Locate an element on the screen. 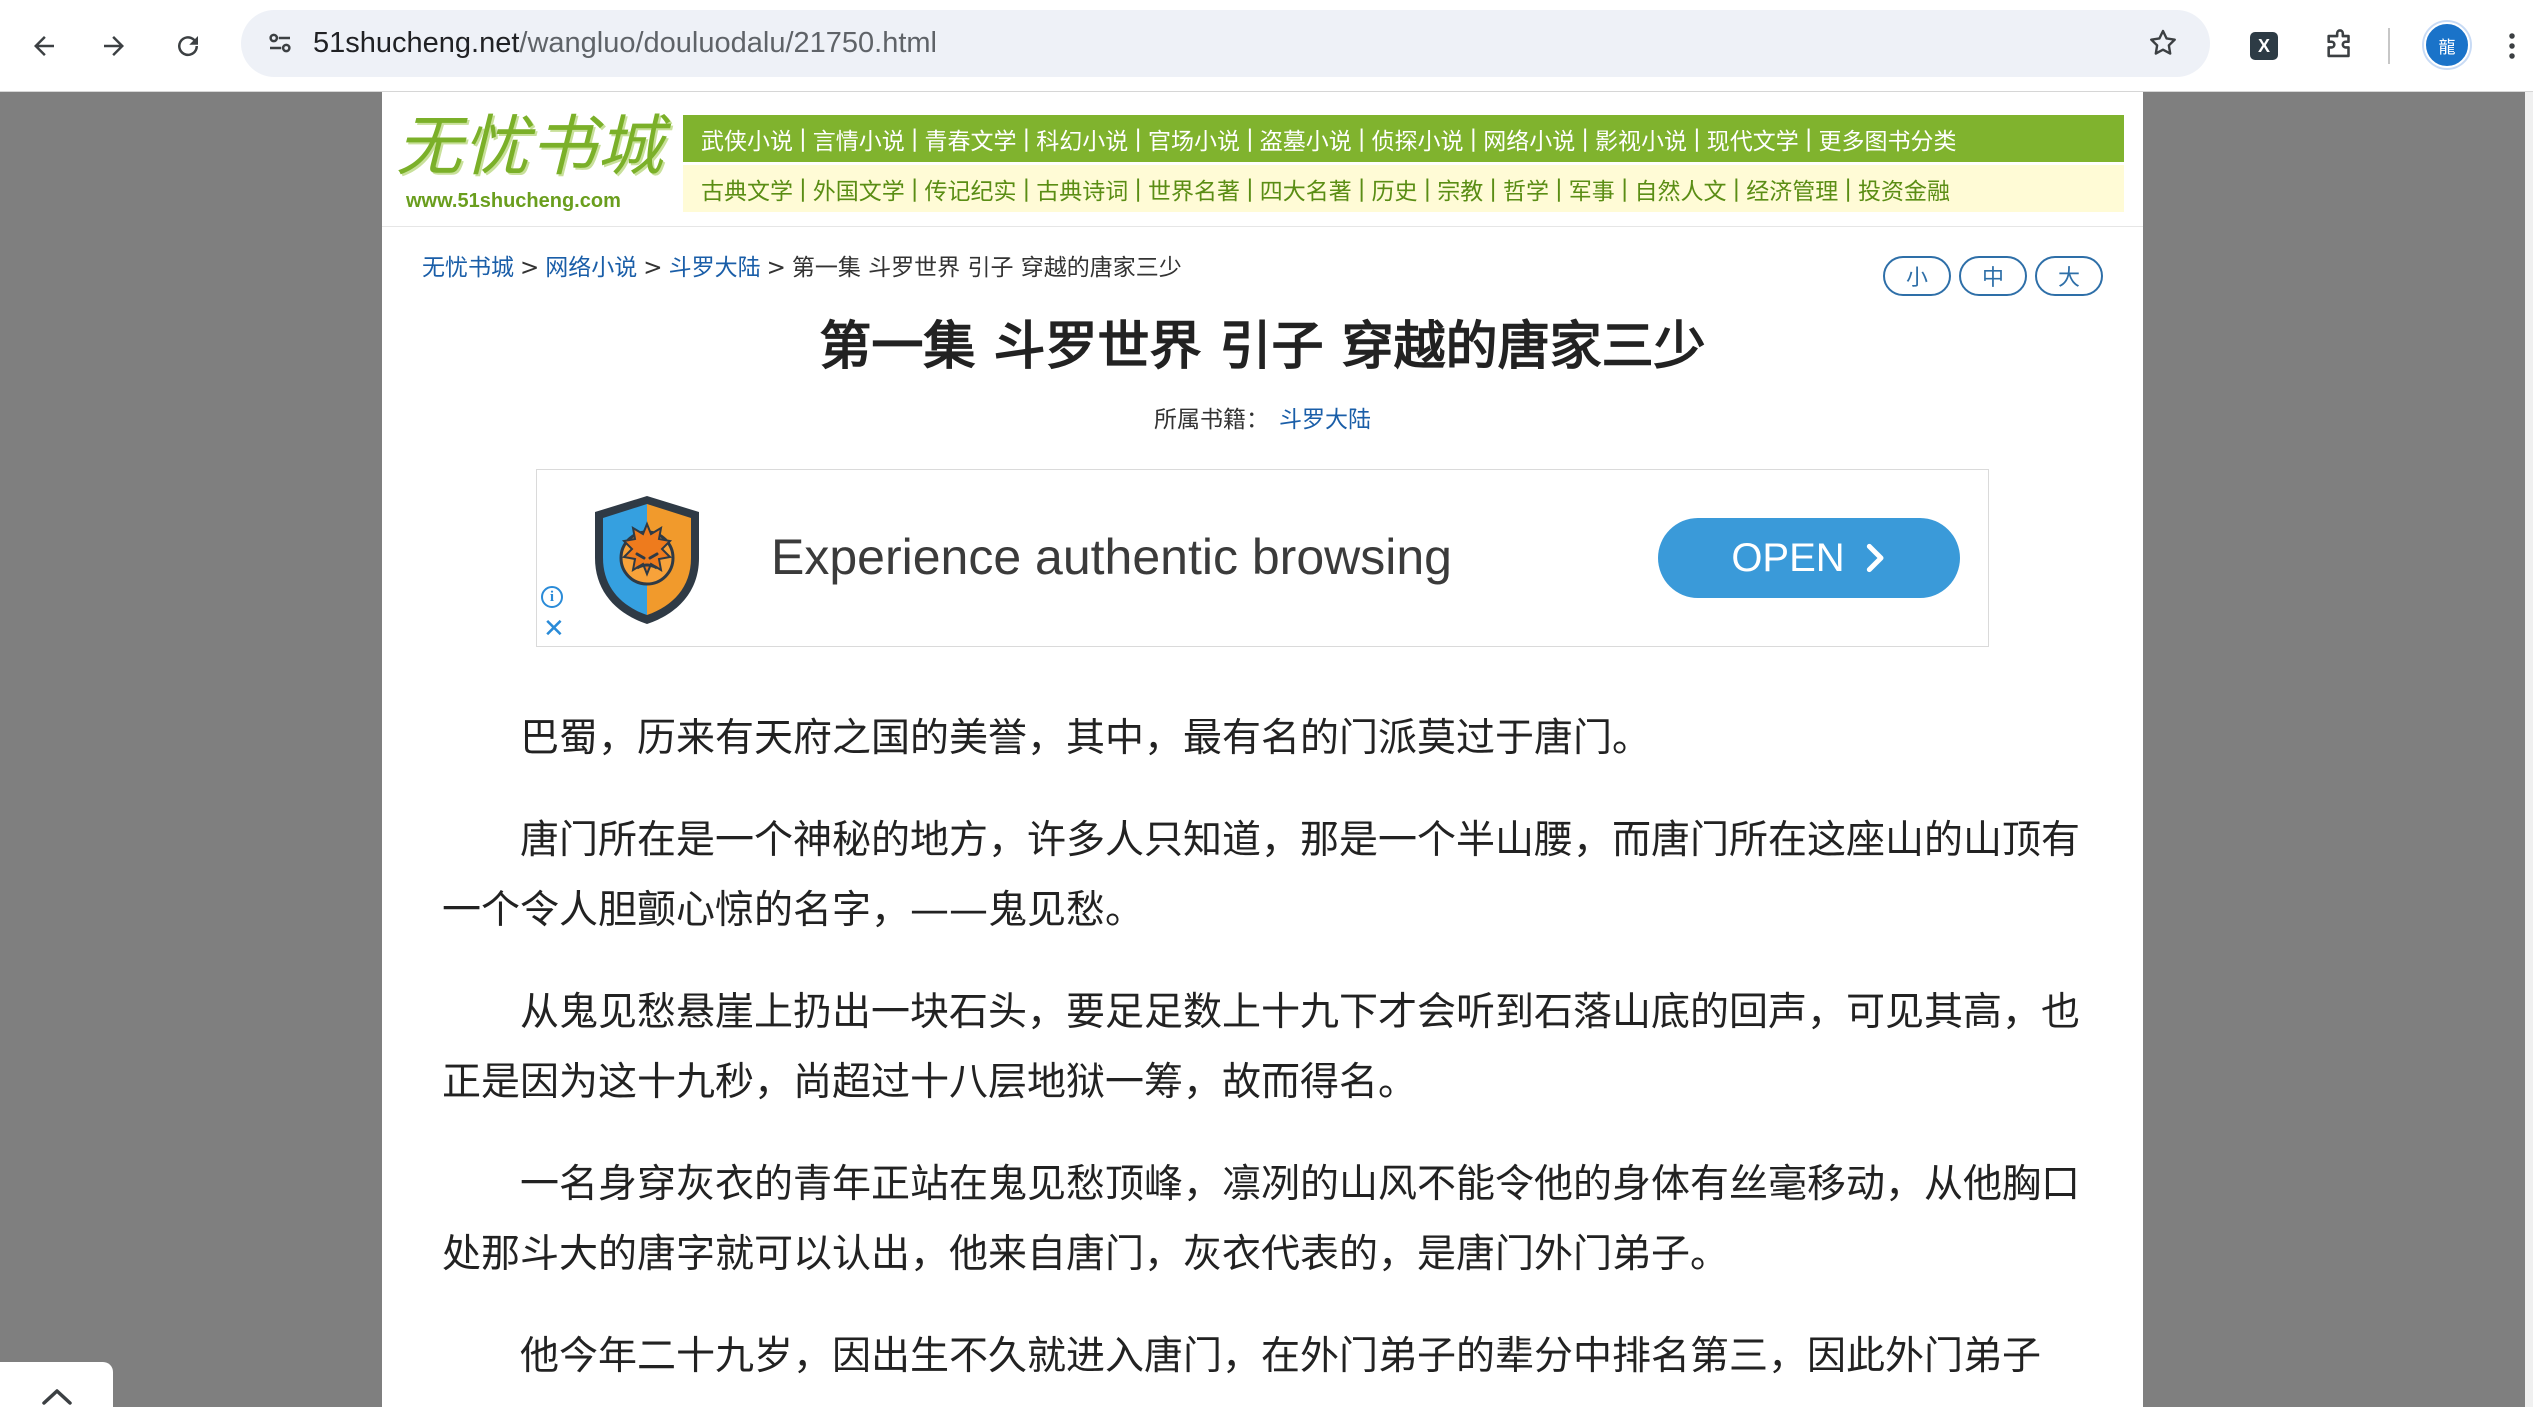  font-size-controls: 小 中 大 is located at coordinates (1993, 276).